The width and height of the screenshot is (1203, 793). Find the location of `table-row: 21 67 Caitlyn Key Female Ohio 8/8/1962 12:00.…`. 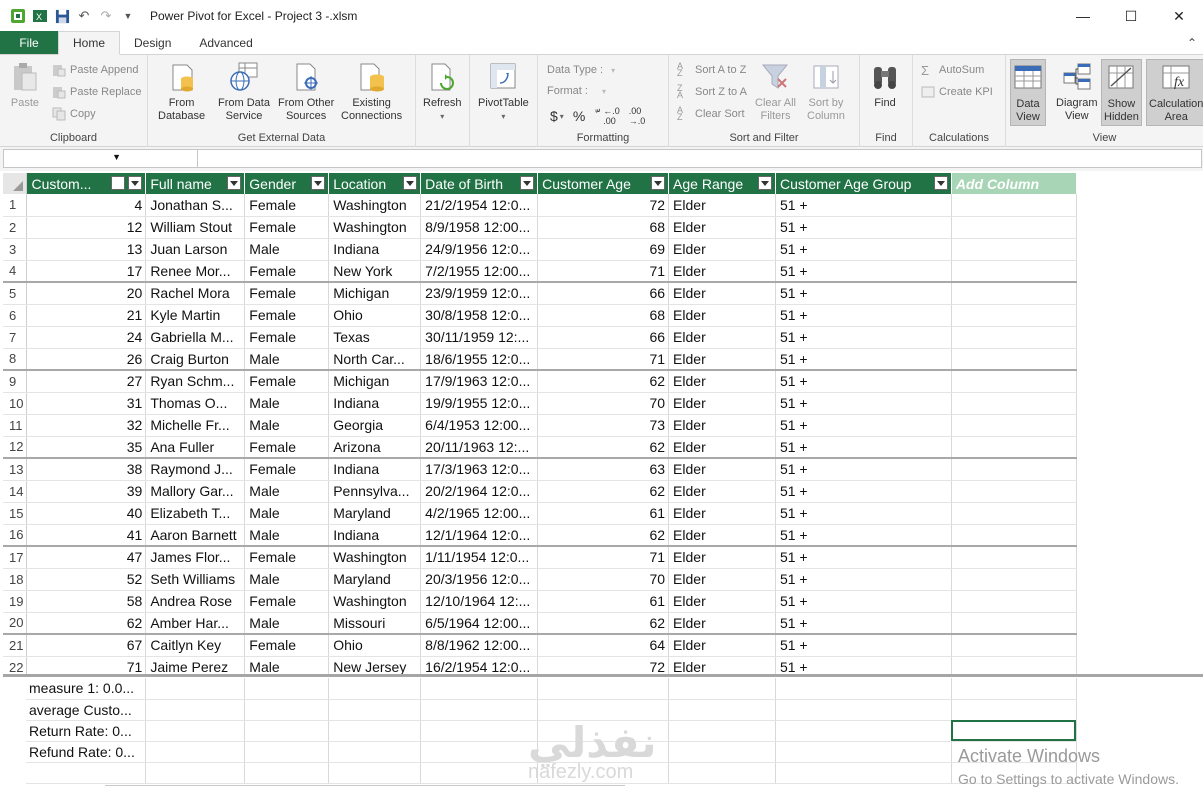

table-row: 21 67 Caitlyn Key Female Ohio 8/8/1962 12:00.… is located at coordinates (603, 645).